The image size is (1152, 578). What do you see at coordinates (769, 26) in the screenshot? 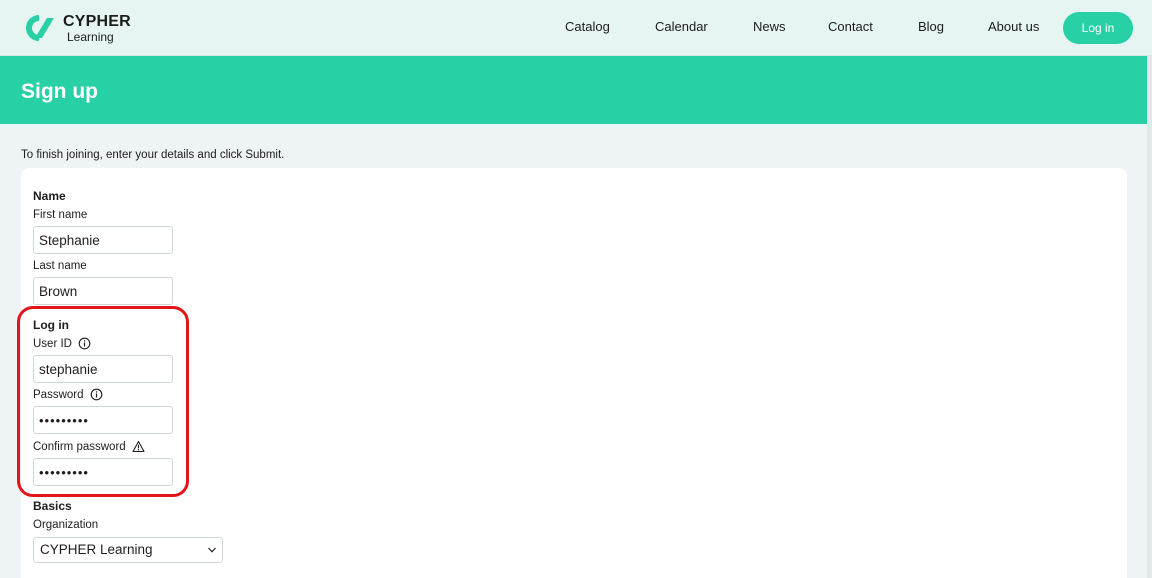
I see `nav-link-news: News` at bounding box center [769, 26].